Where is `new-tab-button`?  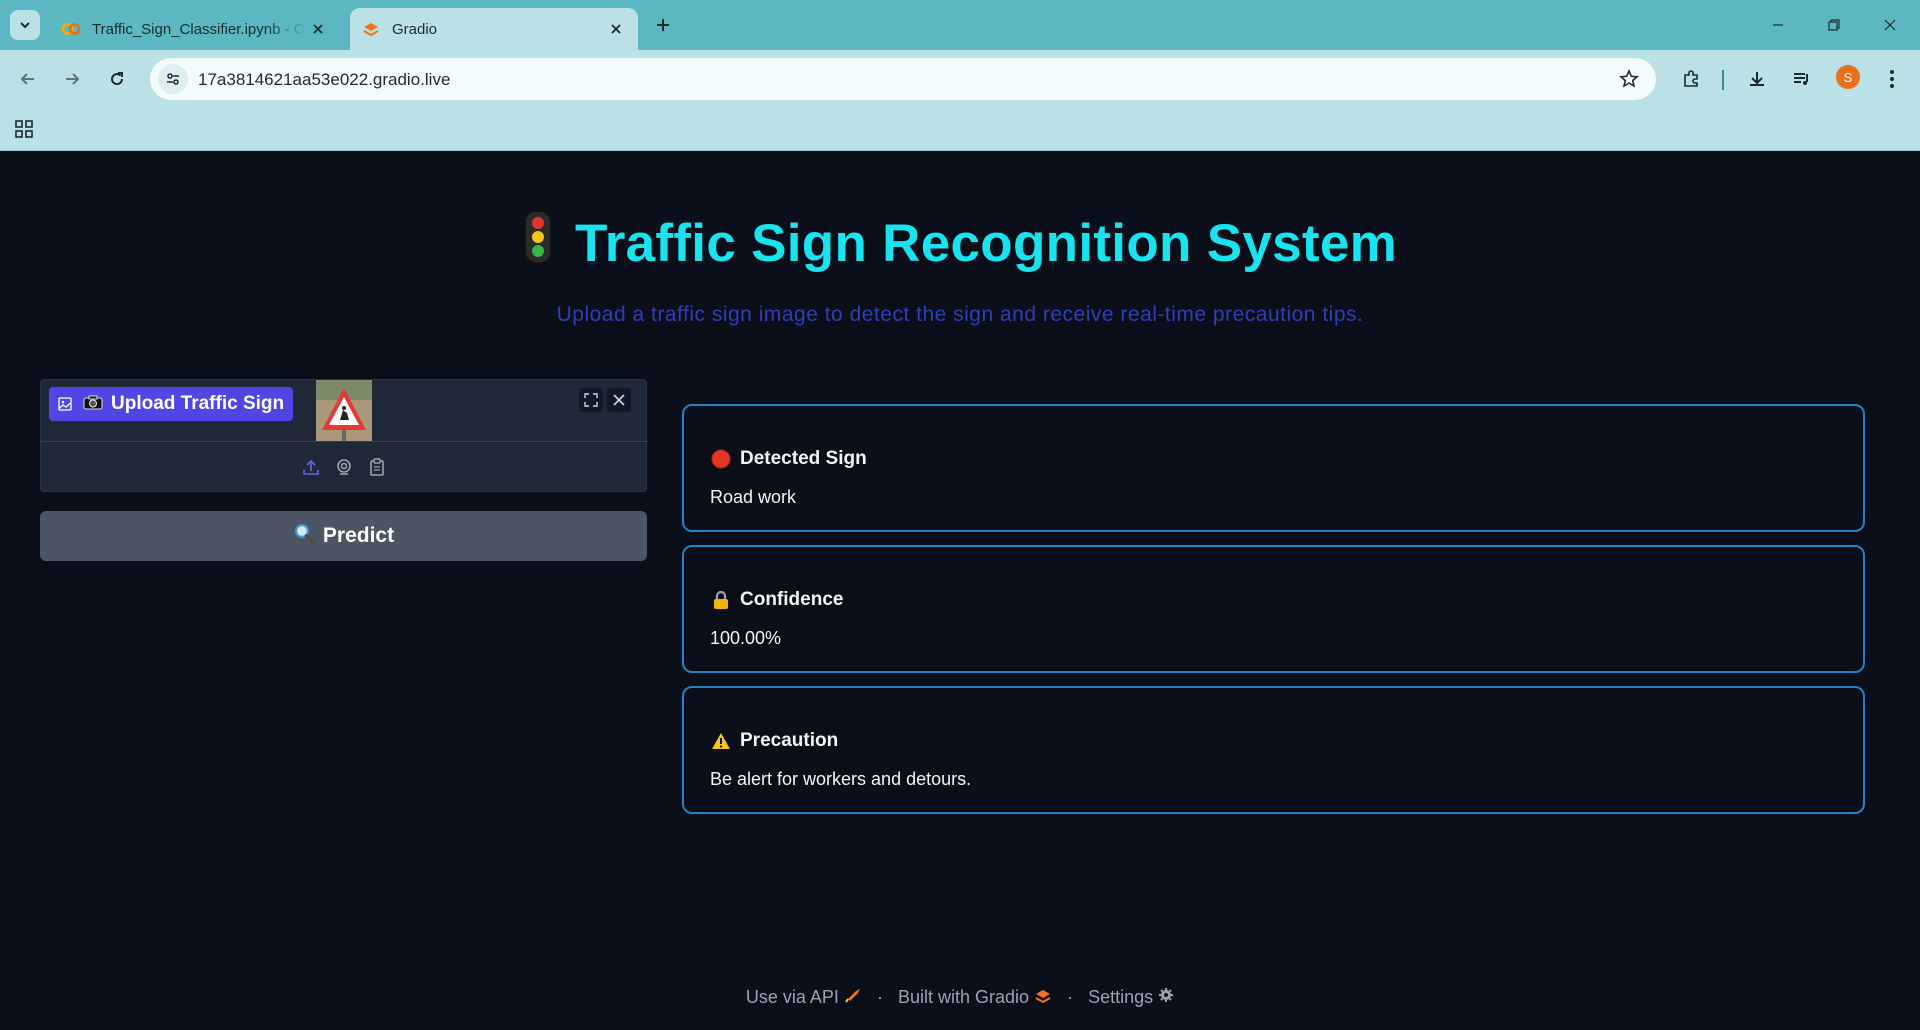 new-tab-button is located at coordinates (663, 25).